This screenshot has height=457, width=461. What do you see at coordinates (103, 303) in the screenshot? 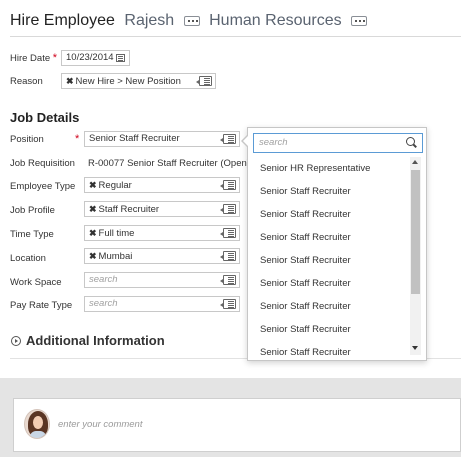
I see `pay-rate-type-placeholder: search` at bounding box center [103, 303].